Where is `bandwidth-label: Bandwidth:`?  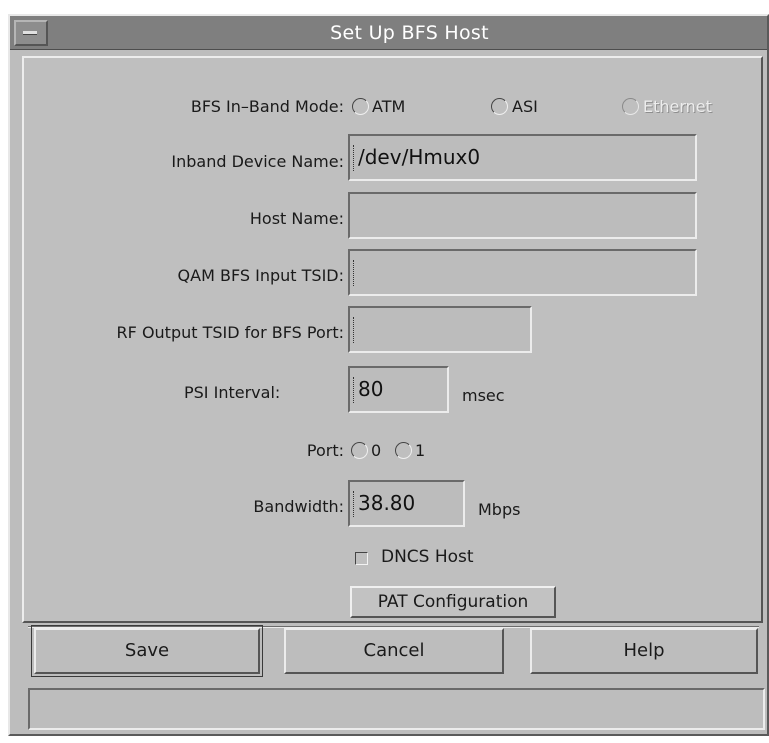
bandwidth-label: Bandwidth: is located at coordinates (298, 506).